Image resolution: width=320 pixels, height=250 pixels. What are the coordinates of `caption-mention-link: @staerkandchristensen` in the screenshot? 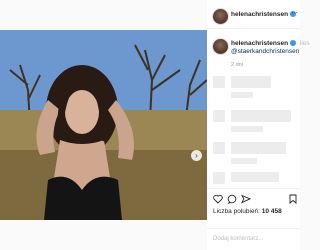 It's located at (265, 51).